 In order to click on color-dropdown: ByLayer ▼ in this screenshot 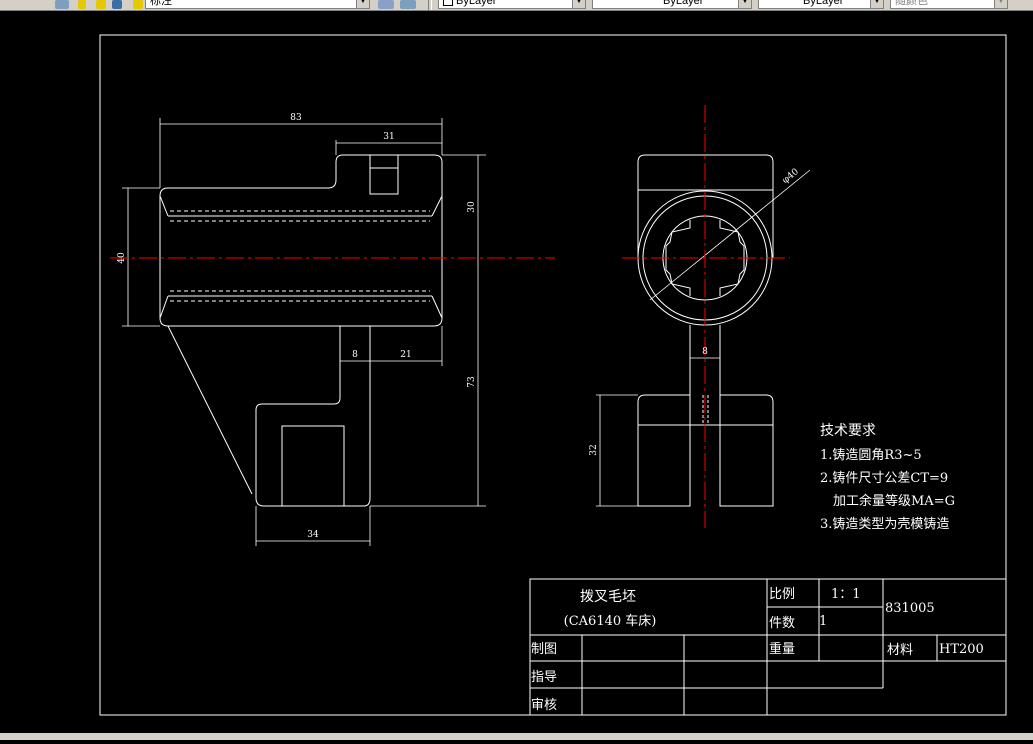, I will do `click(512, 4)`.